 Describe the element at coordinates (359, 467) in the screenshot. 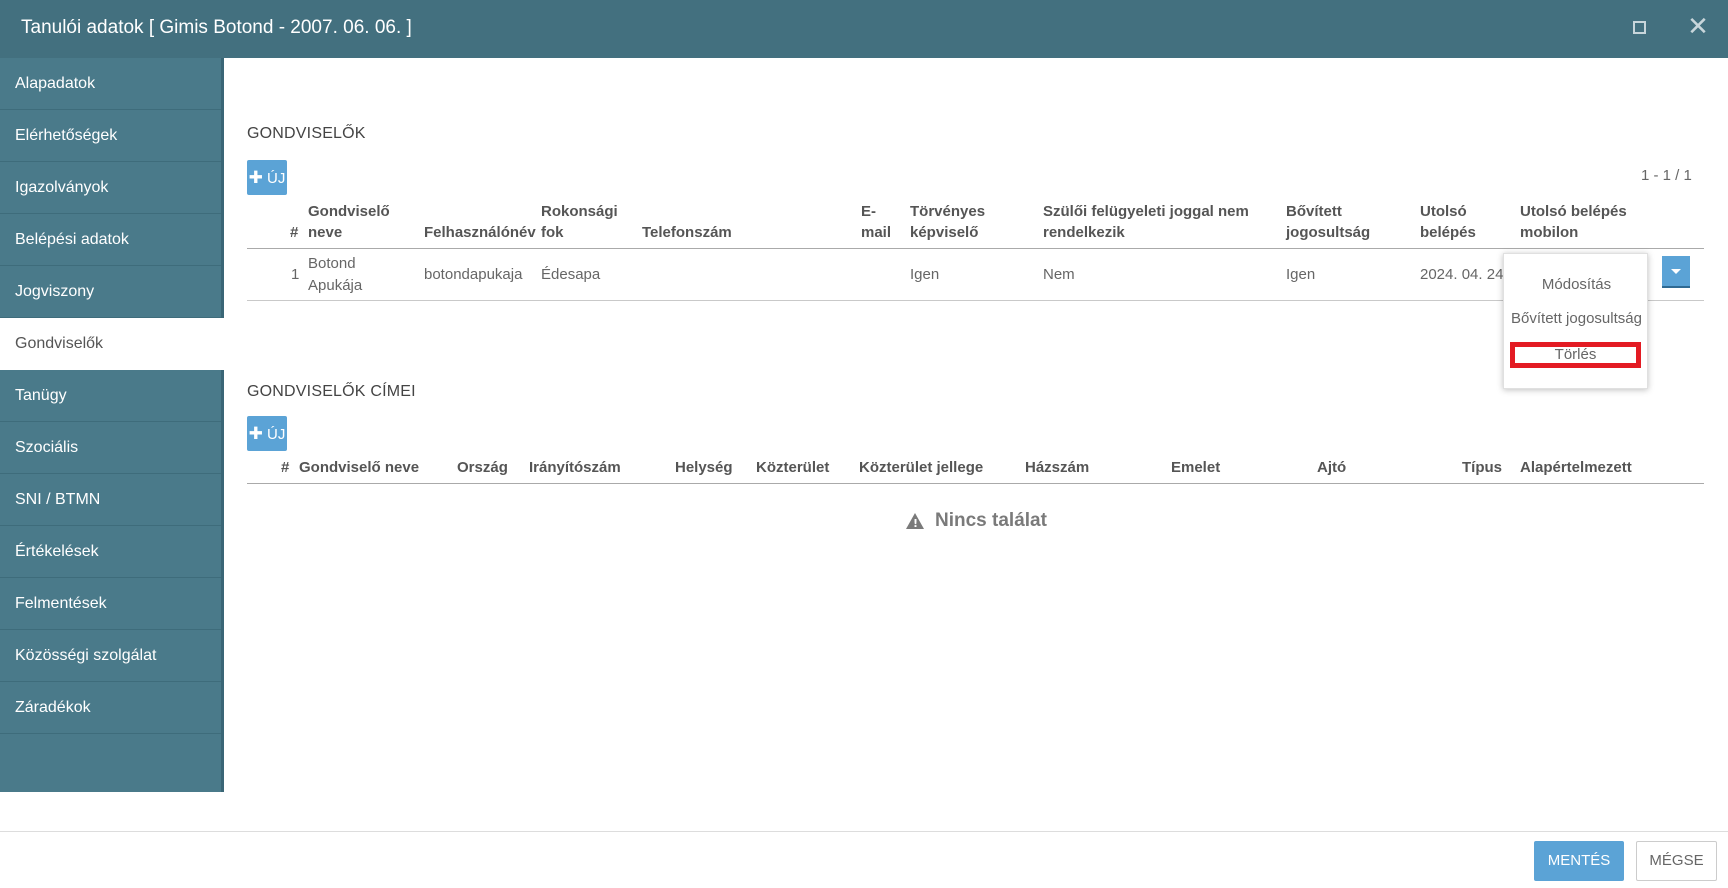

I see `addr-col-name: Gondviselő neve` at that location.